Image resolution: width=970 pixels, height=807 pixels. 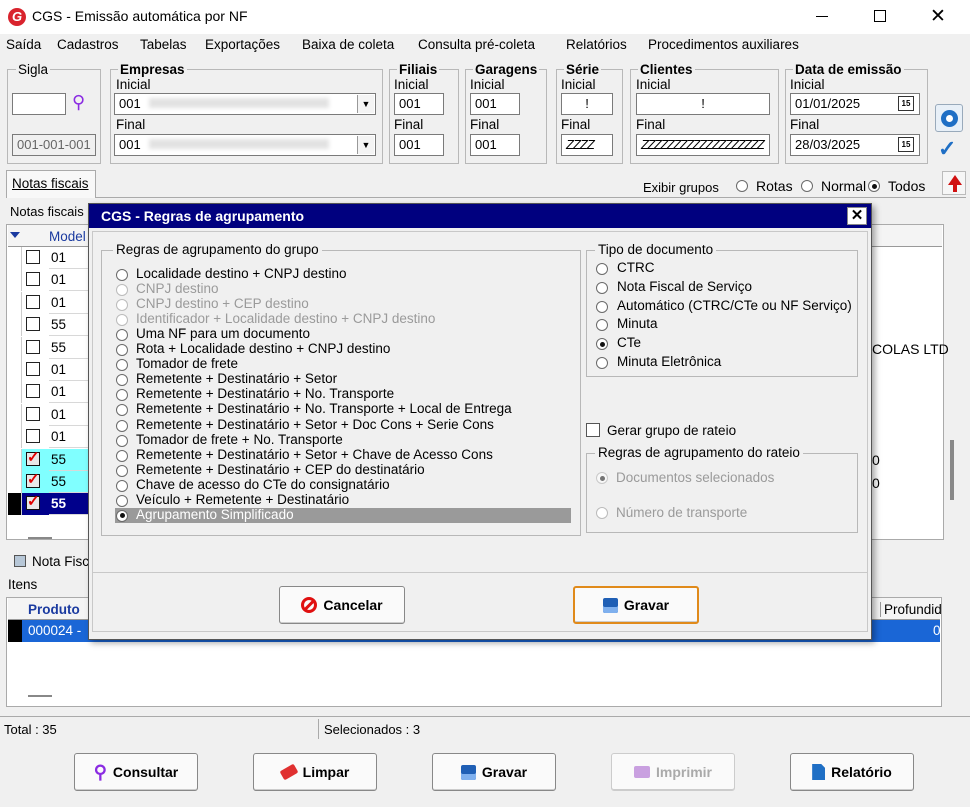 I want to click on menu-procedimentos: Procedimentos auxiliares, so click(x=723, y=44).